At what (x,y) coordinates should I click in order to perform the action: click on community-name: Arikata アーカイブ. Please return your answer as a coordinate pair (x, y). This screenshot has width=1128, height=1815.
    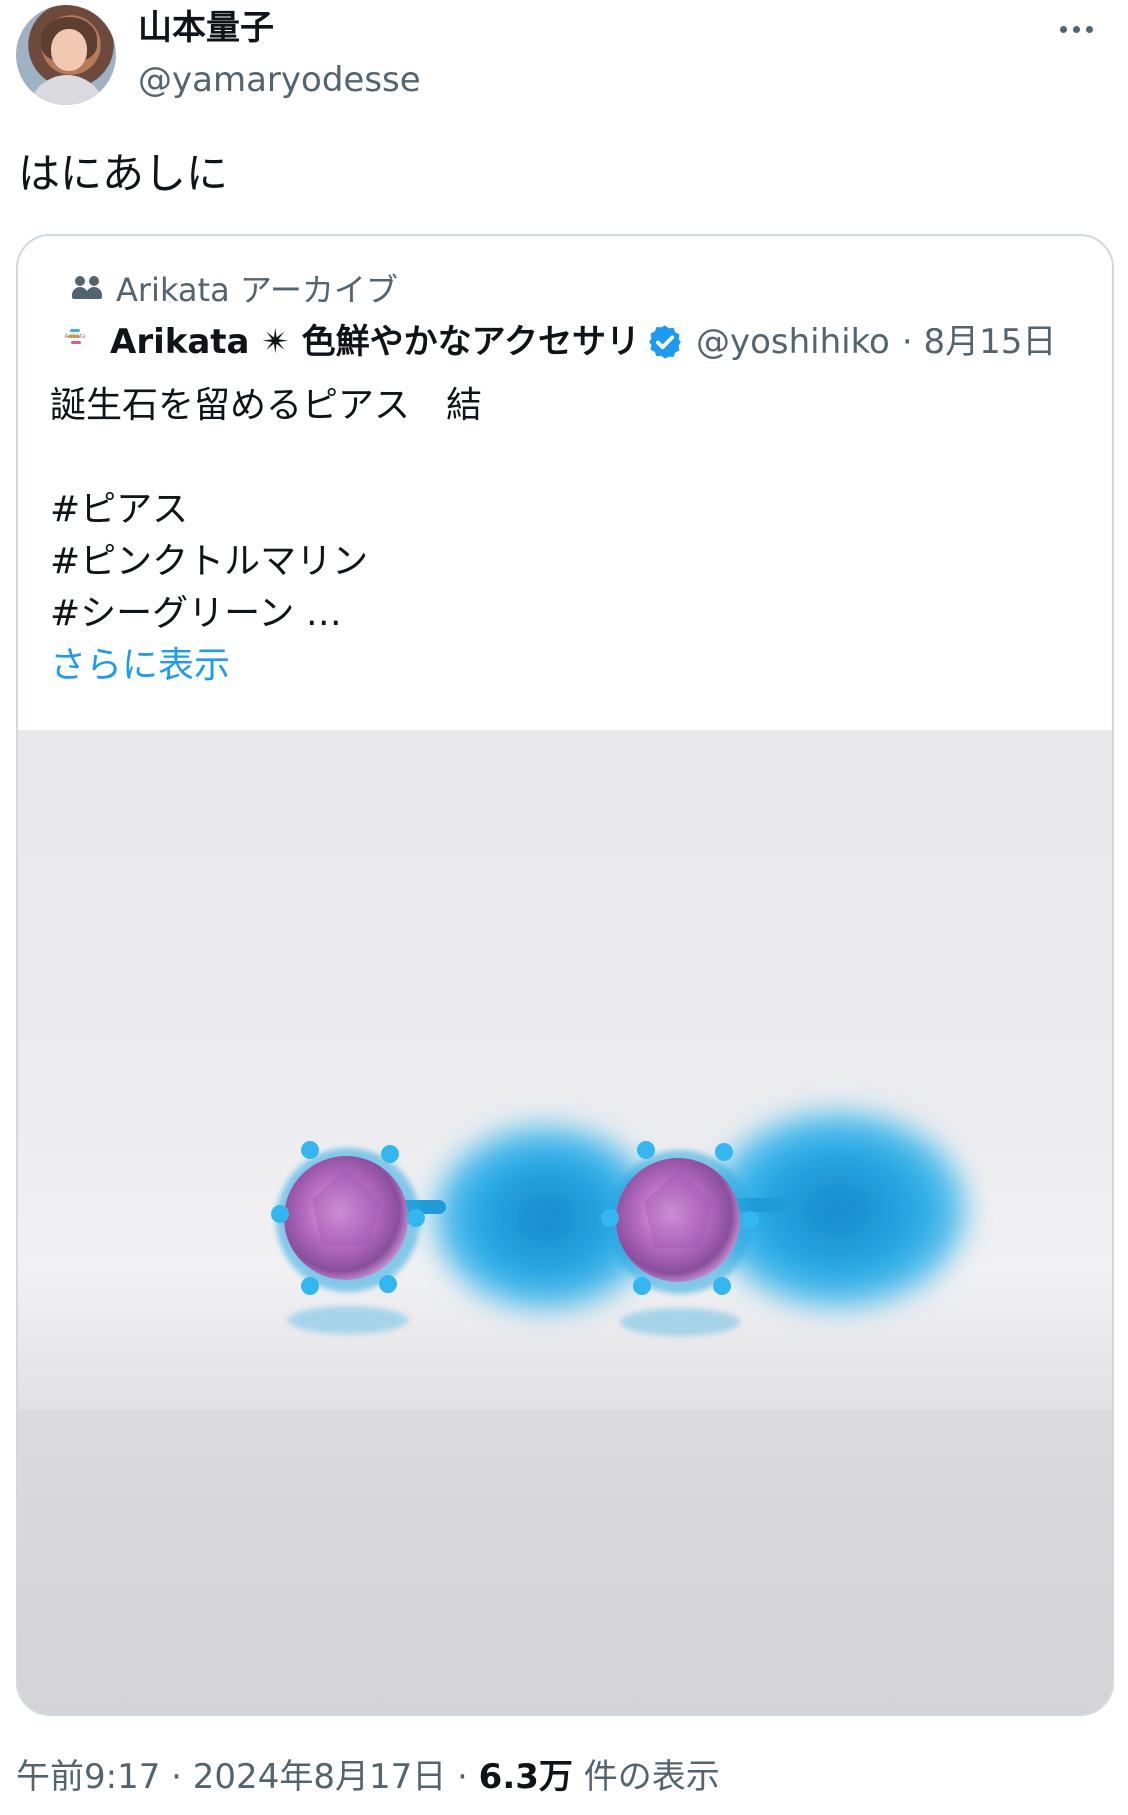
    Looking at the image, I should click on (257, 290).